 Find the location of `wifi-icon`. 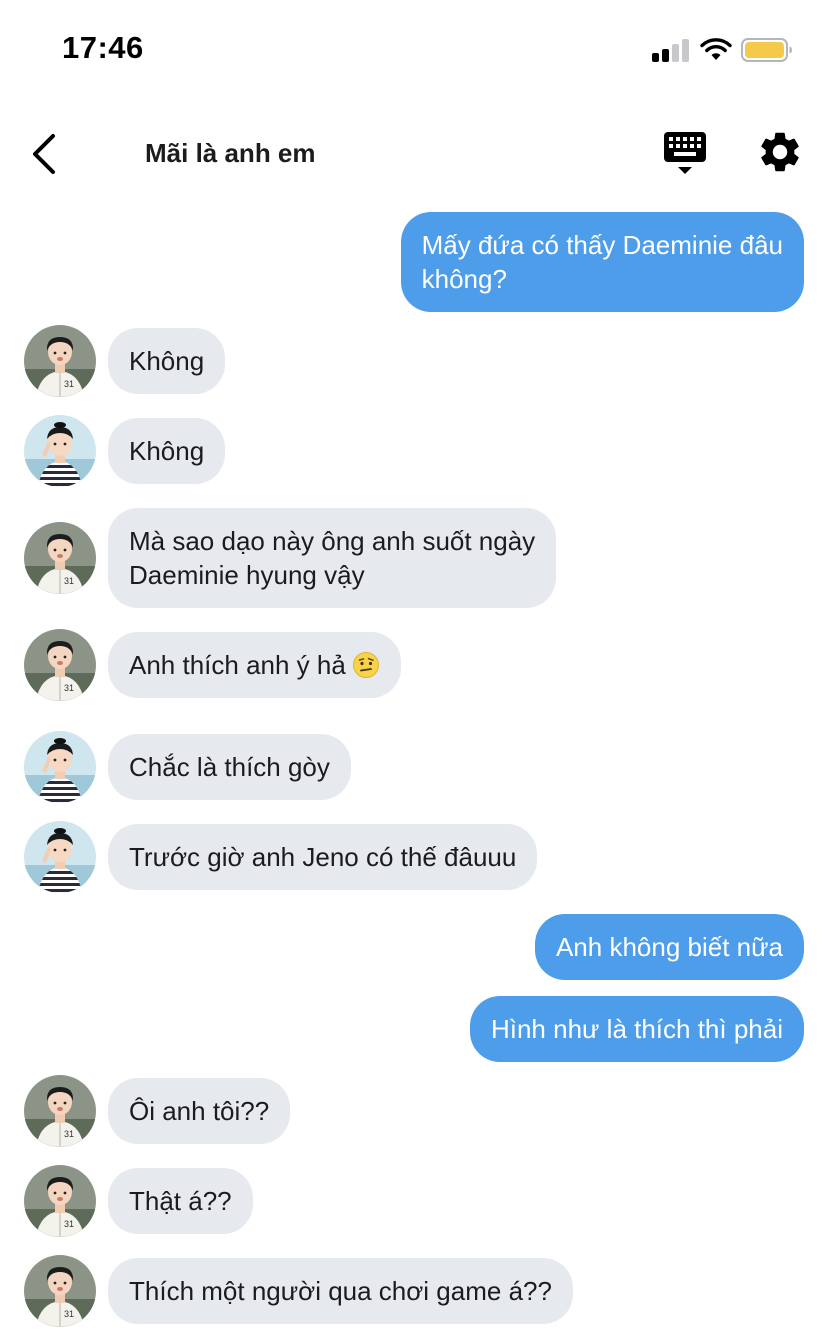

wifi-icon is located at coordinates (716, 49).